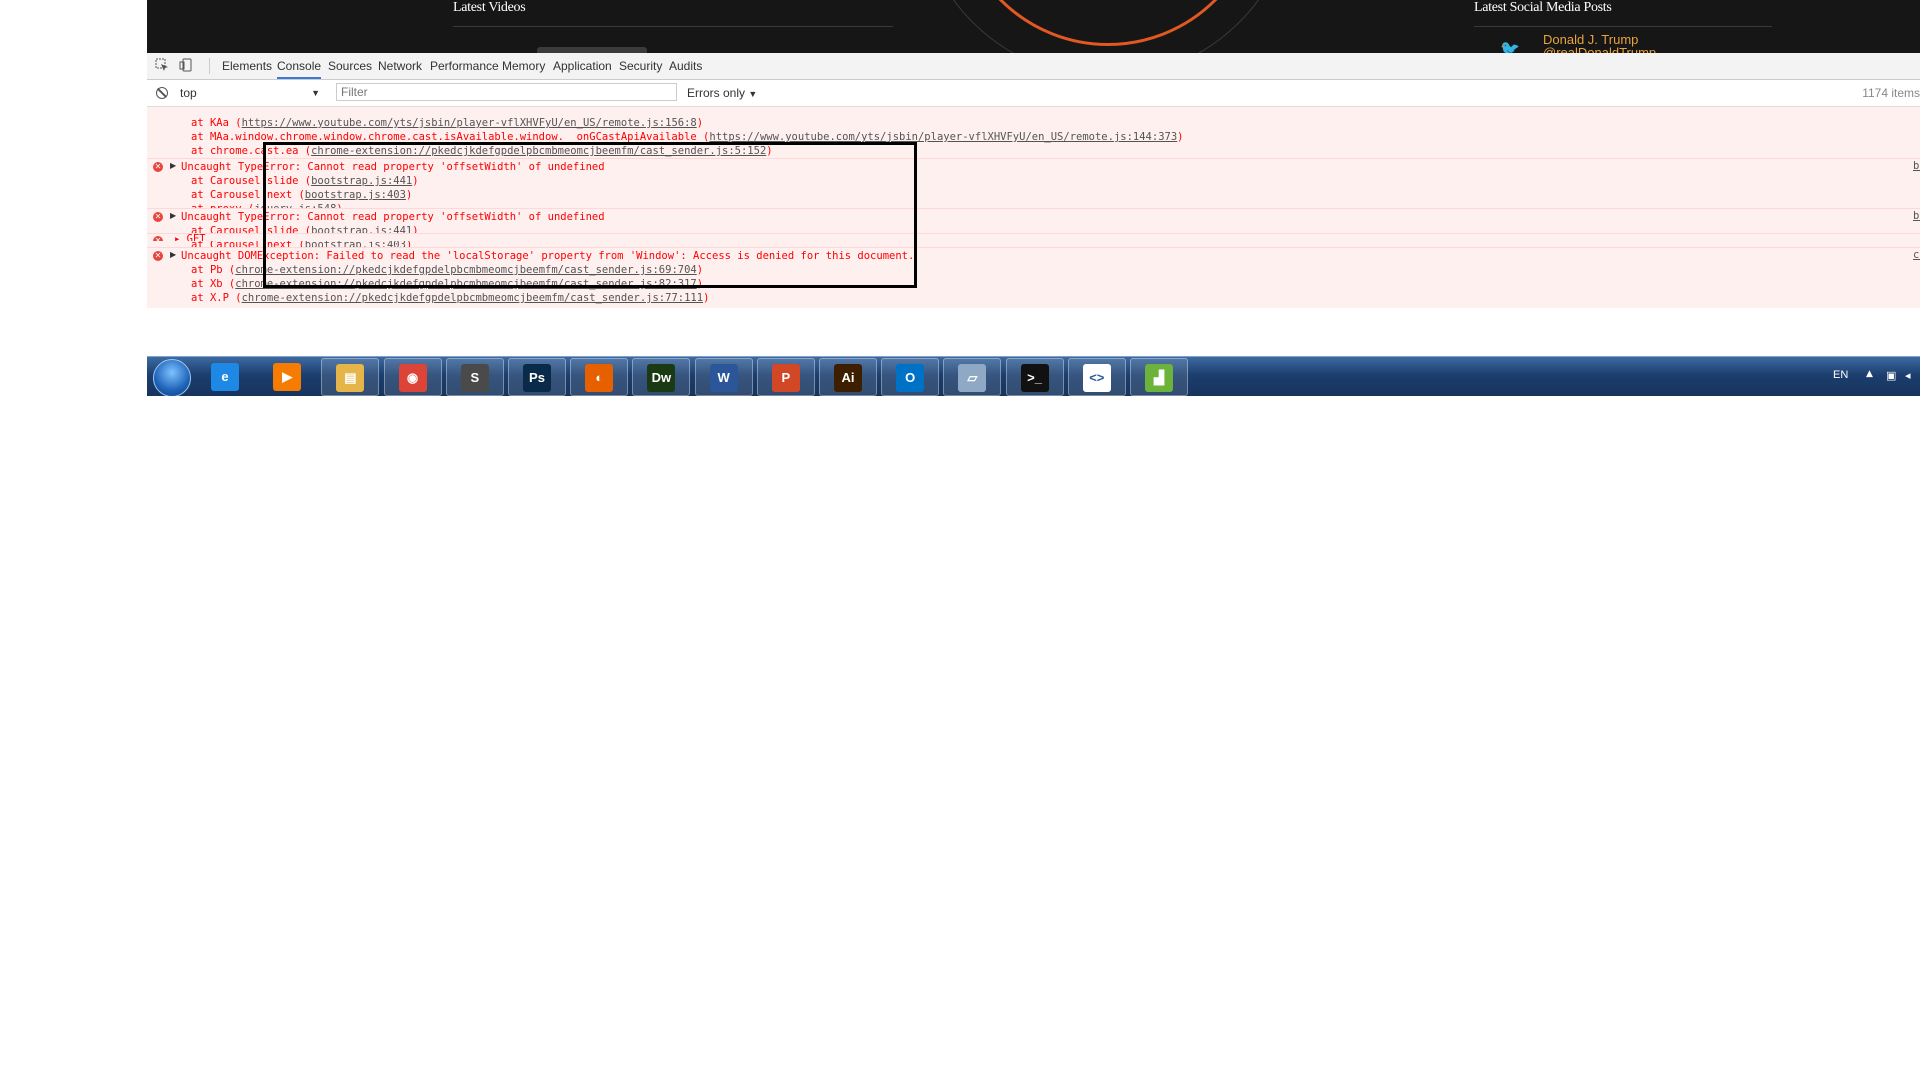 Image resolution: width=1920 pixels, height=1080 pixels. Describe the element at coordinates (716, 93) in the screenshot. I see `log-level-value: Errors only` at that location.